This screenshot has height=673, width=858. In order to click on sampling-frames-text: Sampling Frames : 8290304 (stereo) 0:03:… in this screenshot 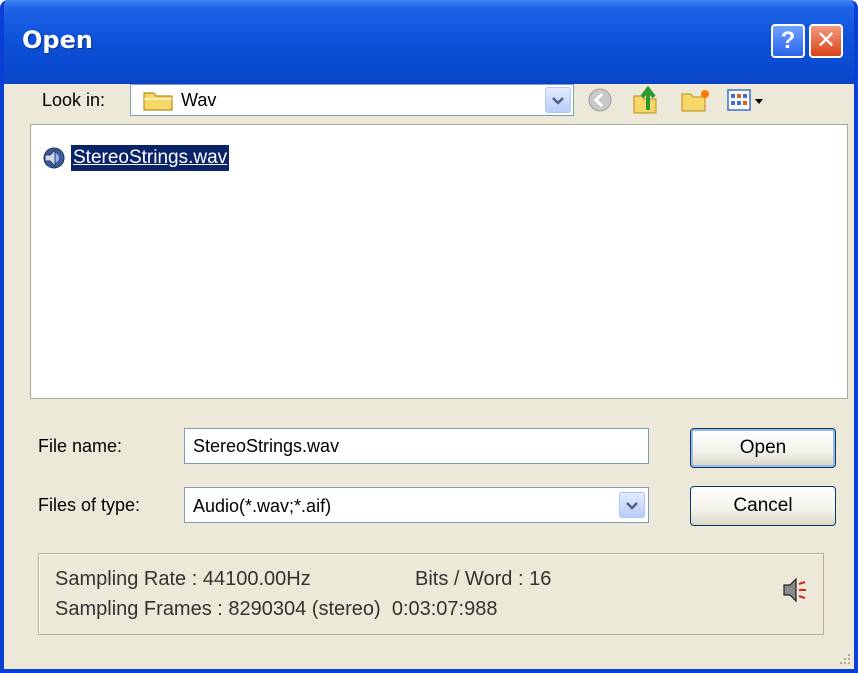, I will do `click(276, 609)`.